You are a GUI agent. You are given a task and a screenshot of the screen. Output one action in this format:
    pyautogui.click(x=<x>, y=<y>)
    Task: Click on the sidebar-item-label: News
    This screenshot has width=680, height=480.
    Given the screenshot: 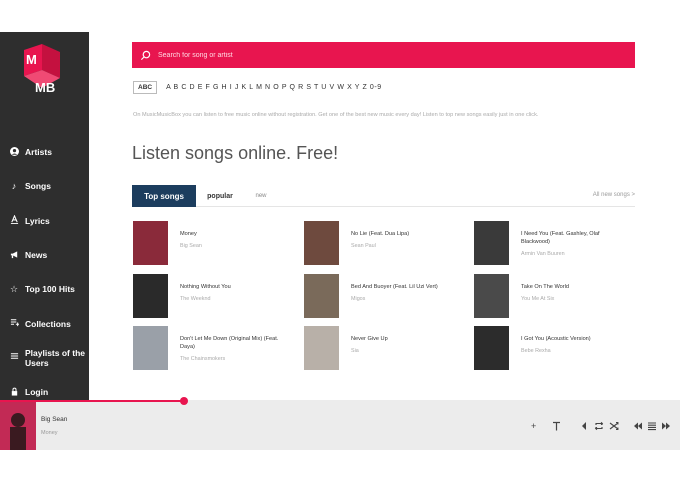 What is the action you would take?
    pyautogui.click(x=36, y=255)
    